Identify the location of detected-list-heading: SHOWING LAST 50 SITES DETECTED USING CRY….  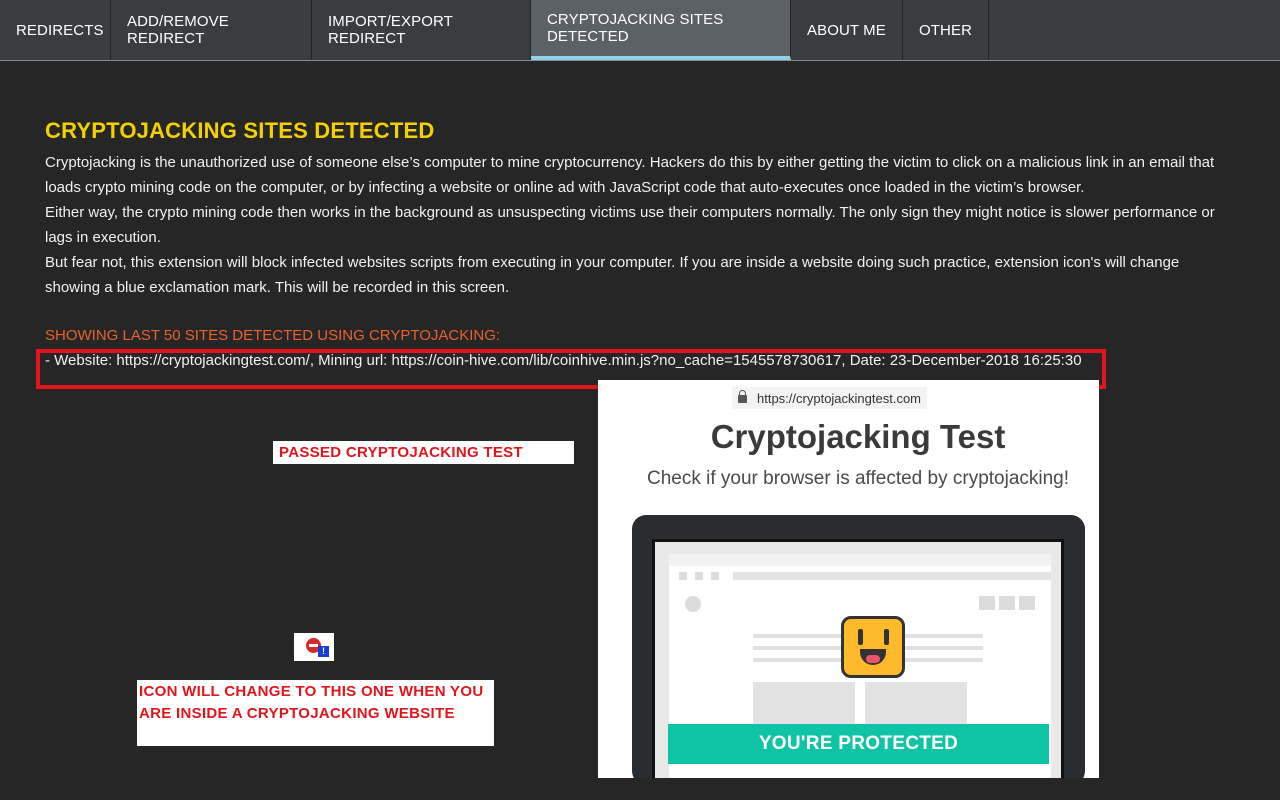
(273, 335).